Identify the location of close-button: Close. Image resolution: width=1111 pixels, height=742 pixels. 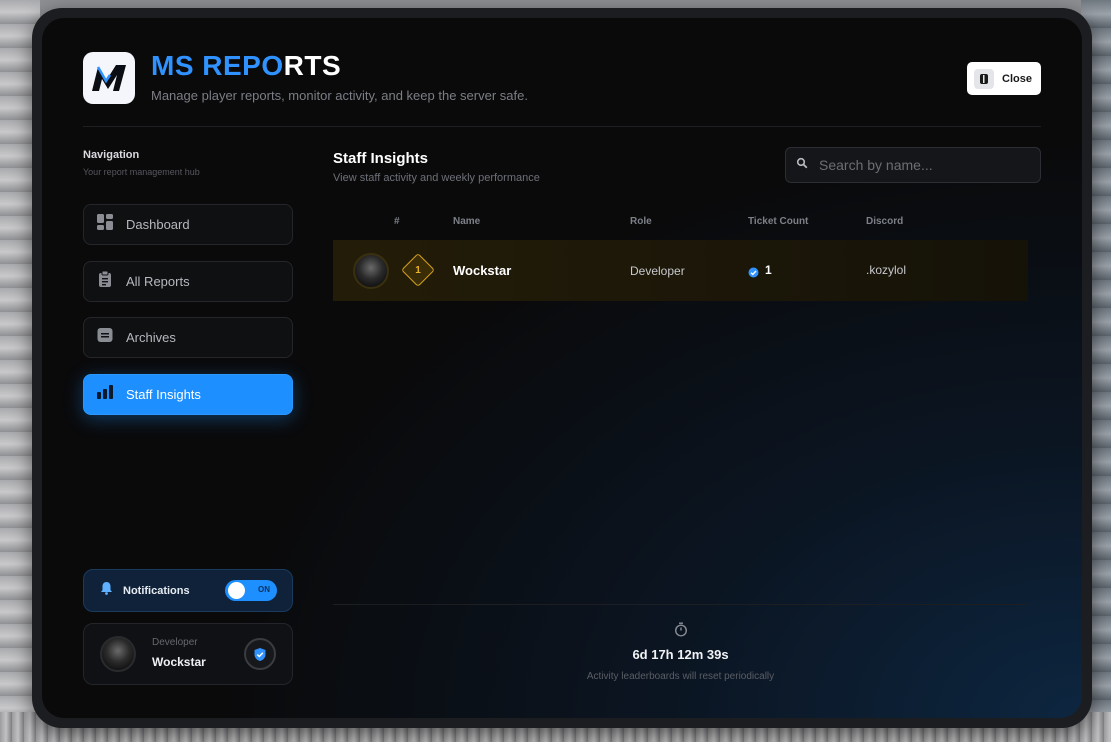
(1004, 78).